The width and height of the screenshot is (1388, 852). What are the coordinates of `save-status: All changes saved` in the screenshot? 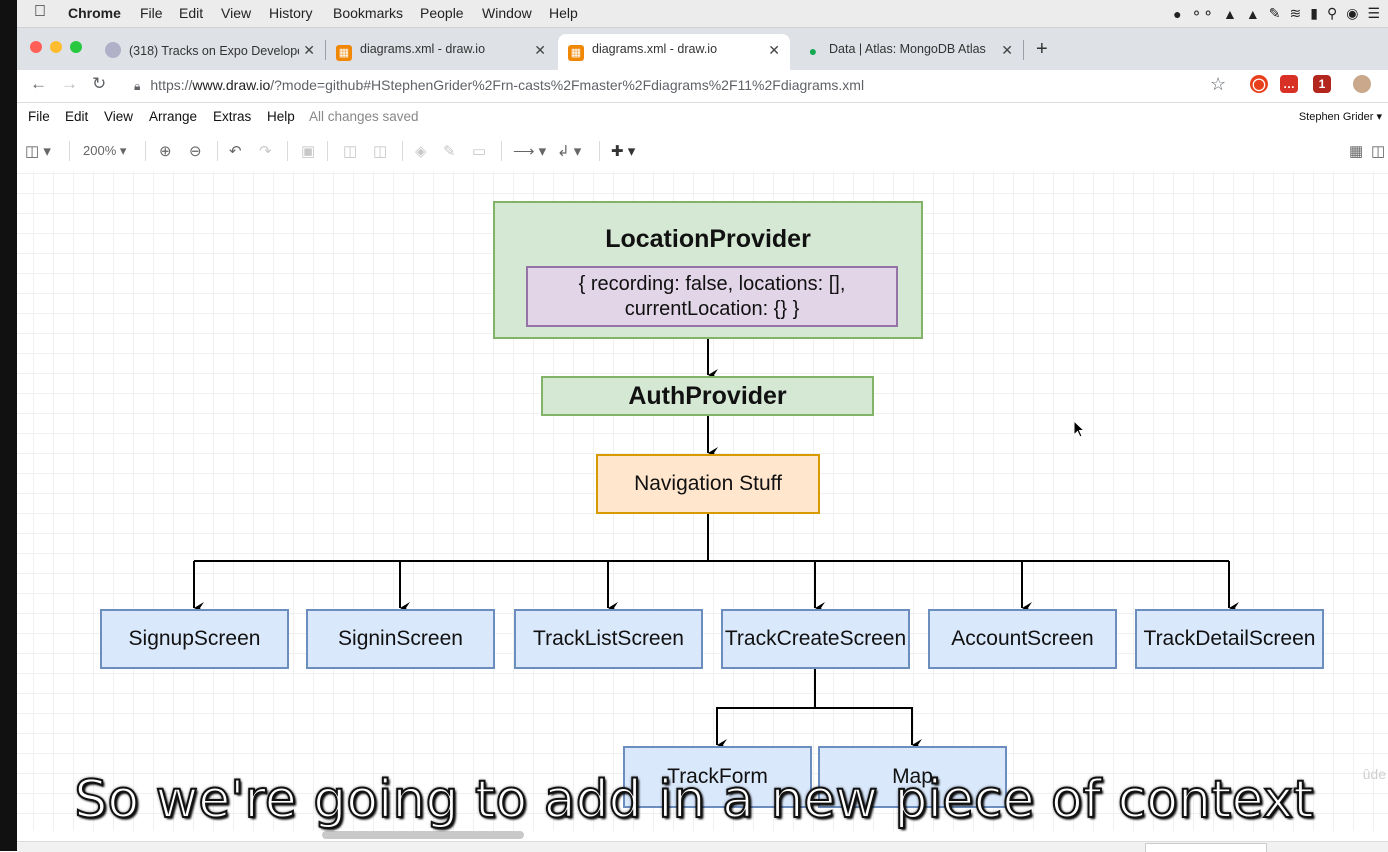 It's located at (364, 116).